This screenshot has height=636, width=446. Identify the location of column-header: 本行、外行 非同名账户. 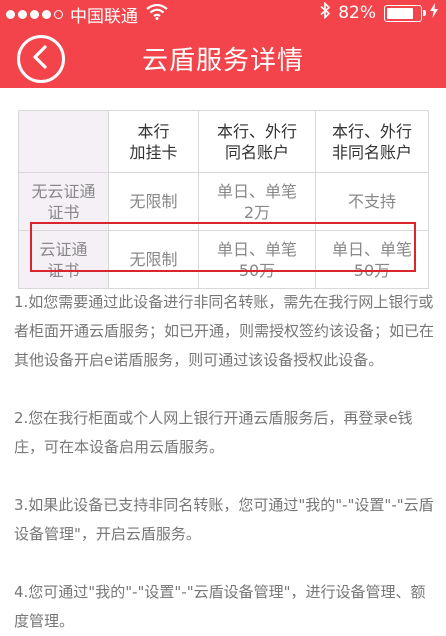
(372, 141).